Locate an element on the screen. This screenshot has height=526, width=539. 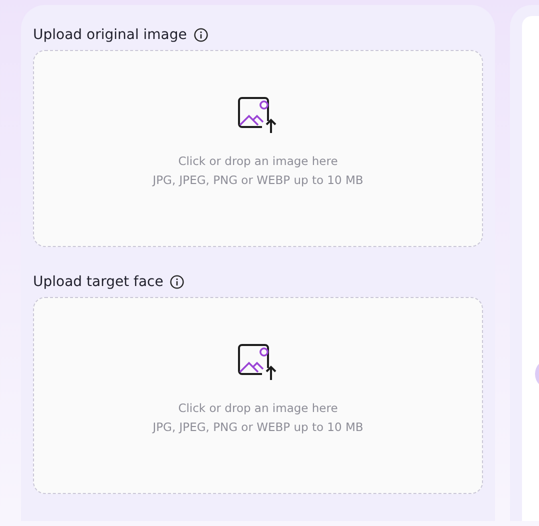
upload-label: Upload original image is located at coordinates (110, 35).